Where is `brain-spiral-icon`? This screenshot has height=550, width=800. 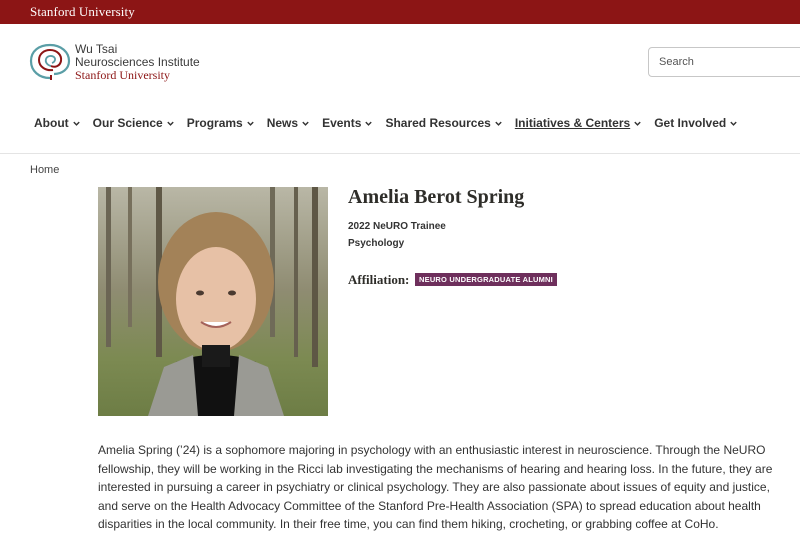 brain-spiral-icon is located at coordinates (50, 61).